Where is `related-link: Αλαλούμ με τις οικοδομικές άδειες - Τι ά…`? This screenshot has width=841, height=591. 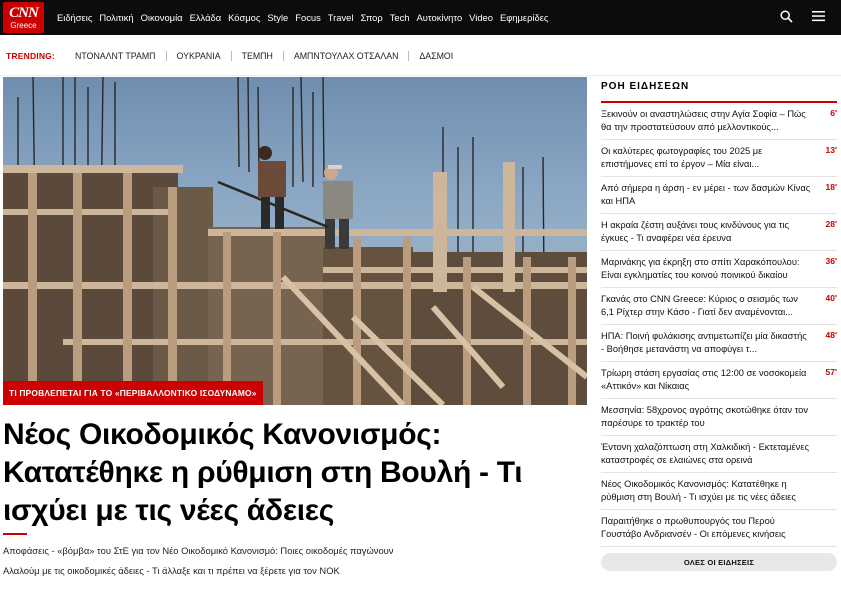 related-link: Αλαλούμ με τις οικοδομικές άδειες - Τι ά… is located at coordinates (171, 570).